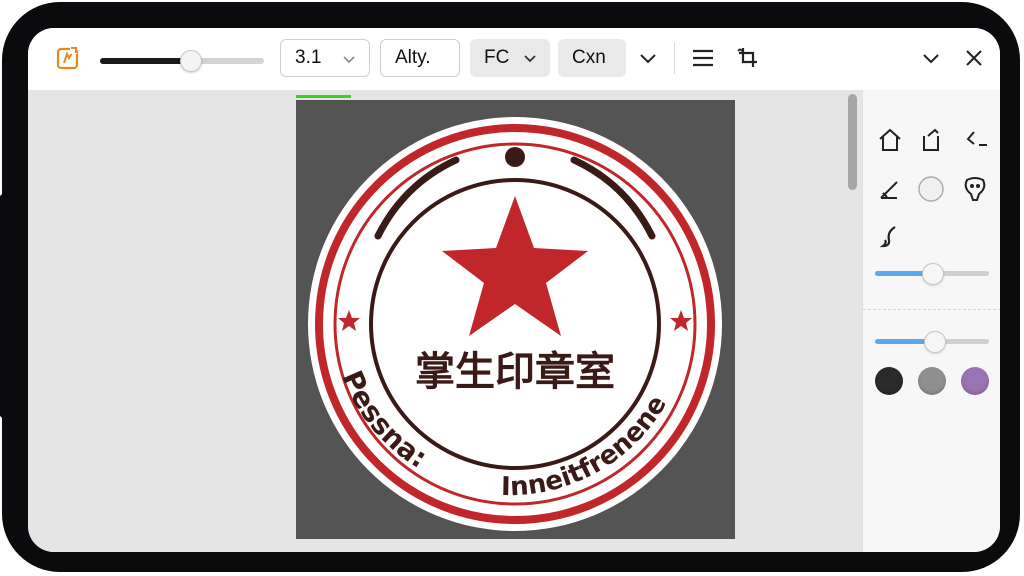 This screenshot has height=576, width=1024. Describe the element at coordinates (323, 96) in the screenshot. I see `render-progress-bar` at that location.